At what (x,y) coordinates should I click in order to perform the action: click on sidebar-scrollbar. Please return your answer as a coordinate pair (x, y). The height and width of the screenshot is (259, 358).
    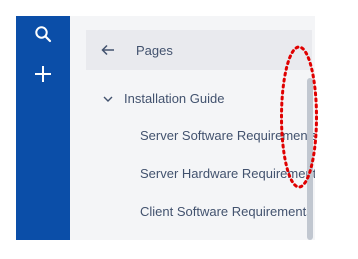
    Looking at the image, I should click on (310, 128).